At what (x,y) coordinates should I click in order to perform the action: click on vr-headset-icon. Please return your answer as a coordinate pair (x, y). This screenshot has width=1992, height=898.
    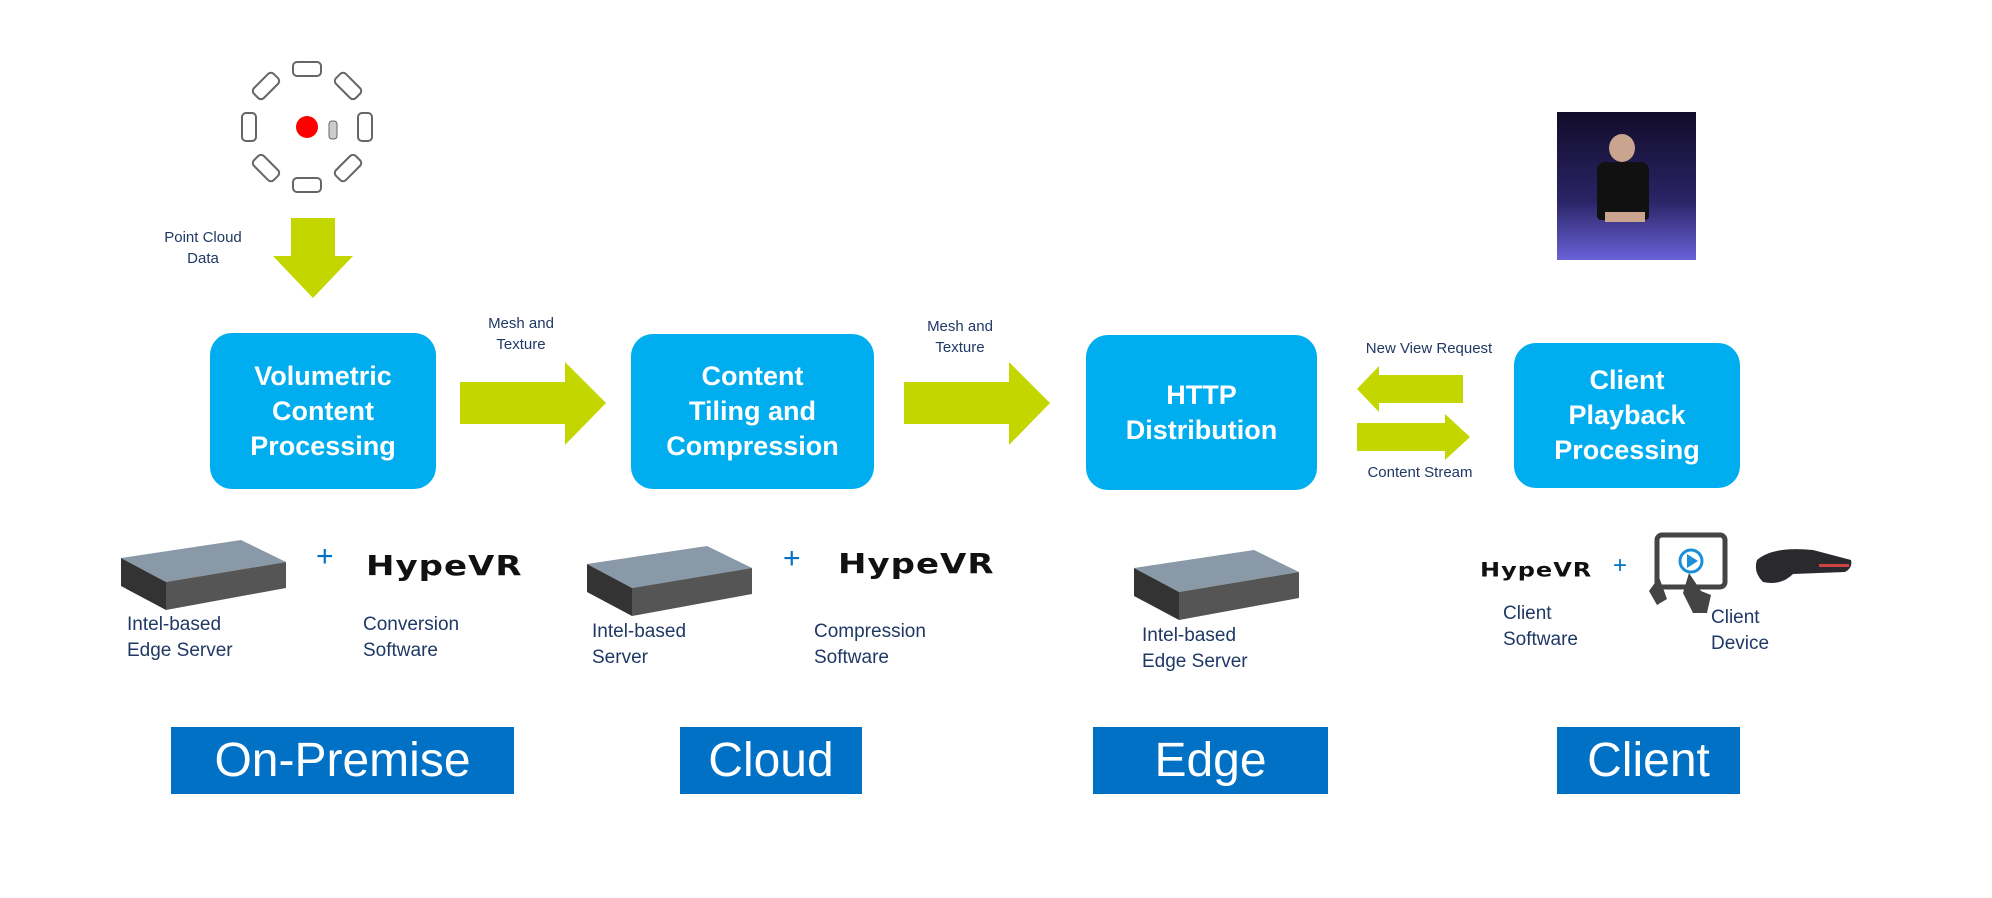
    Looking at the image, I should click on (1803, 566).